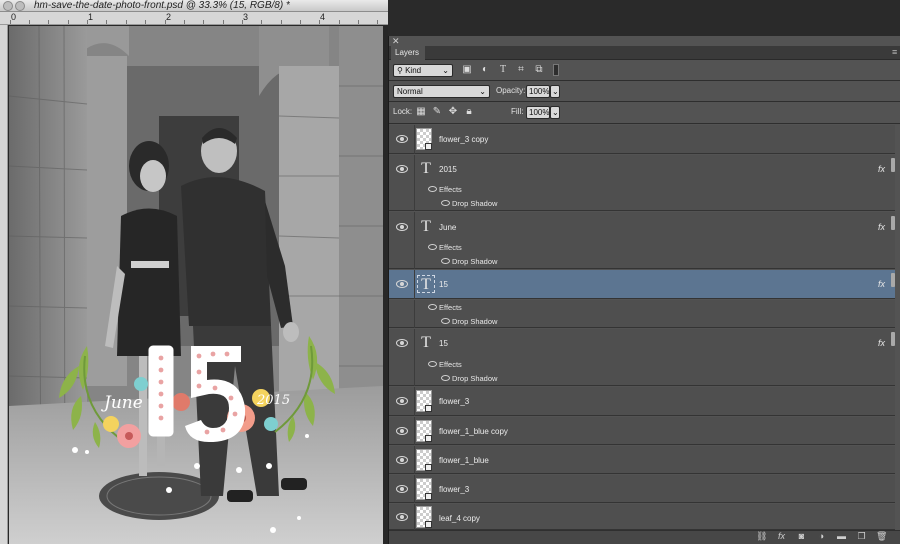  Describe the element at coordinates (881, 536) in the screenshot. I see `trash-icon: 🗑︎` at that location.